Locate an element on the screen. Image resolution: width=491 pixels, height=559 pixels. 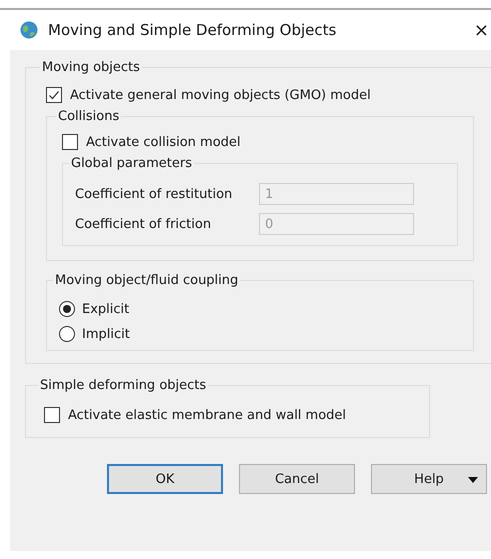
close-button: × is located at coordinates (481, 30).